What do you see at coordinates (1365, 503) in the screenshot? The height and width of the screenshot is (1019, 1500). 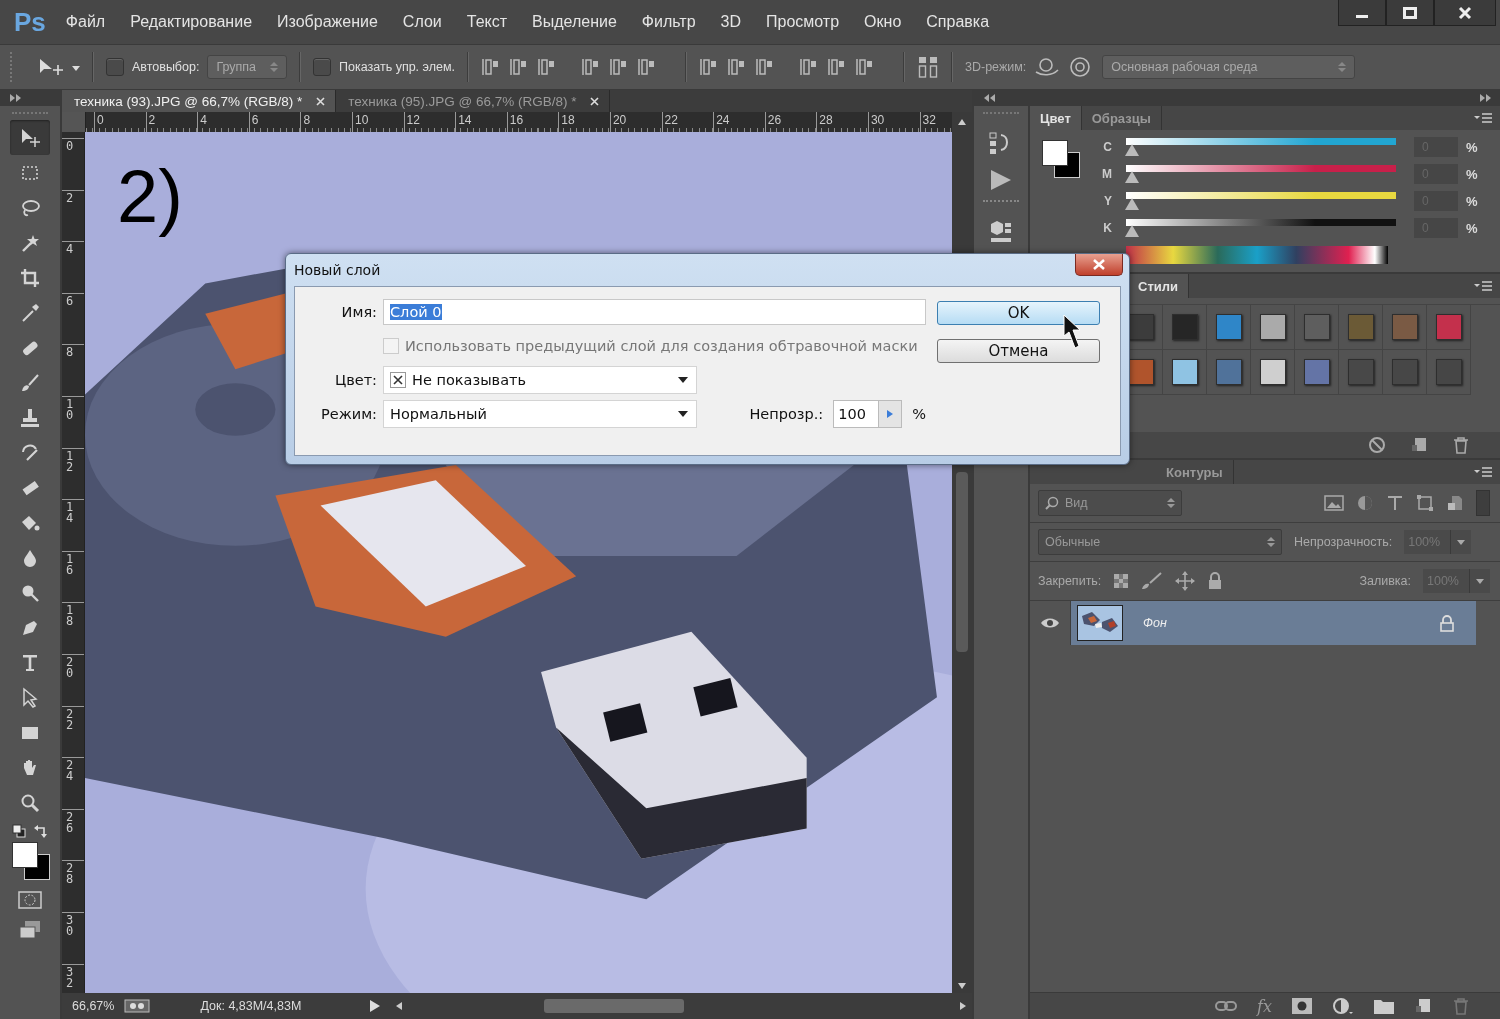 I see `adjustment-filter-icon` at bounding box center [1365, 503].